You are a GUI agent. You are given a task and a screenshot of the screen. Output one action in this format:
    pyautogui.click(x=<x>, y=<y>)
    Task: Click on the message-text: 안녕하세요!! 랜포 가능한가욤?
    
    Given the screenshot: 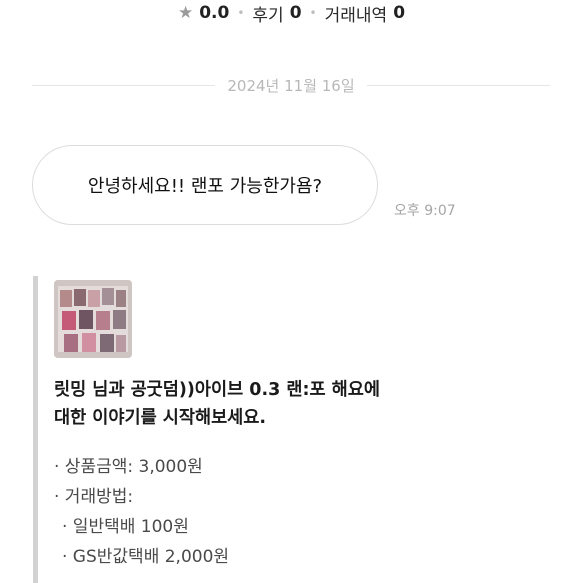 What is the action you would take?
    pyautogui.click(x=205, y=186)
    